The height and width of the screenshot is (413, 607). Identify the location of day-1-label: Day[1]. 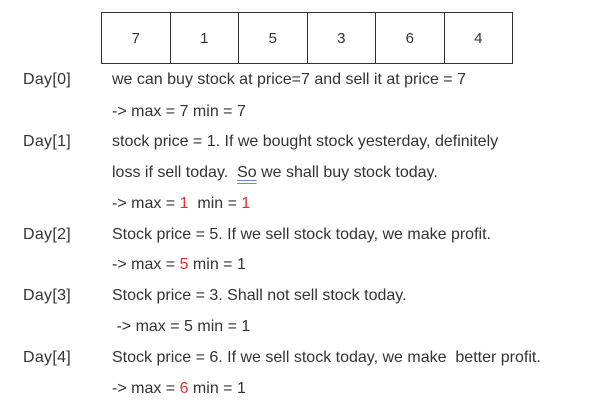
(47, 141).